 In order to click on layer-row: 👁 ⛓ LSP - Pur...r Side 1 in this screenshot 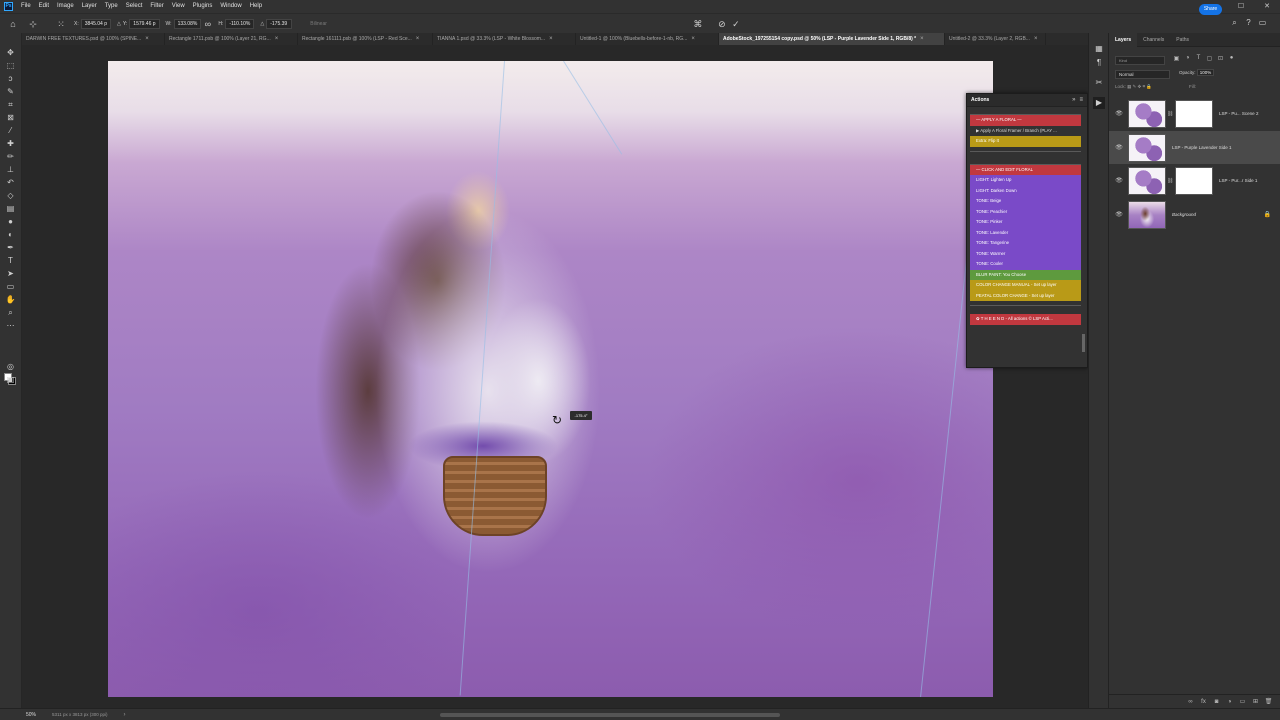, I will do `click(1194, 180)`.